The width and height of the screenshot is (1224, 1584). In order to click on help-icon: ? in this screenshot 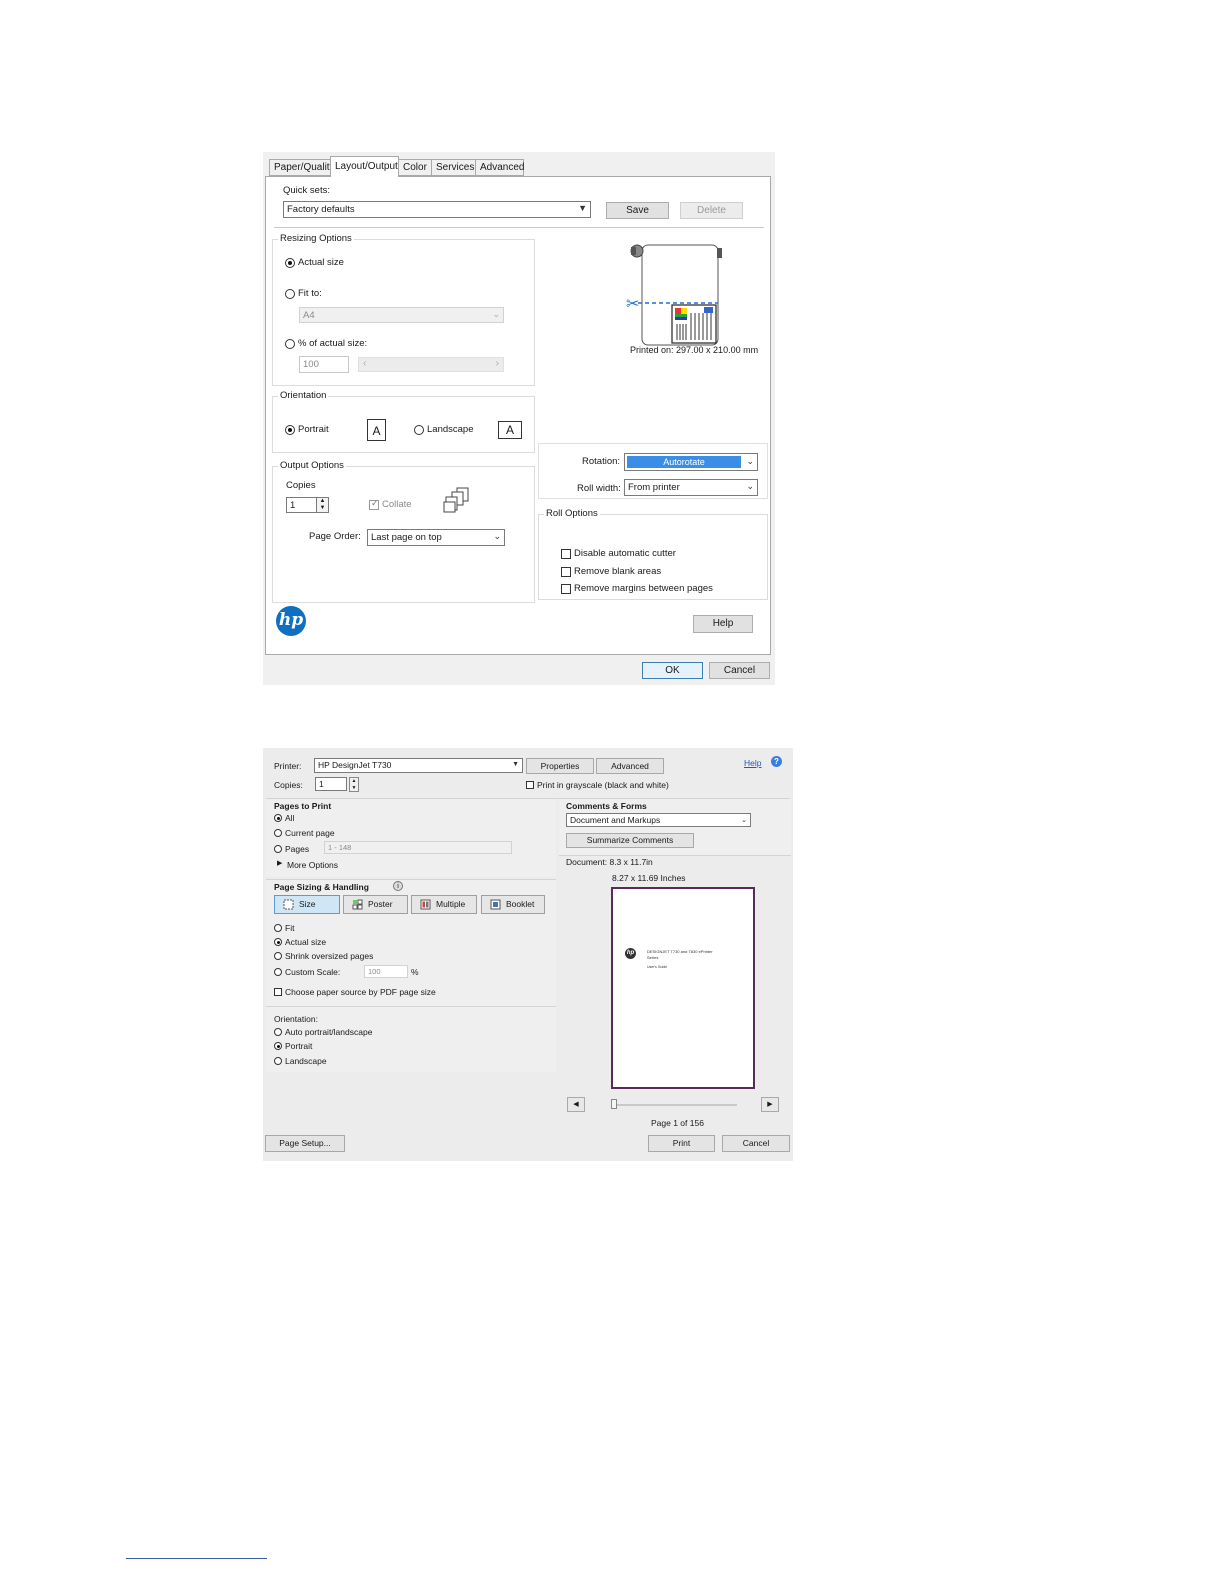, I will do `click(776, 761)`.